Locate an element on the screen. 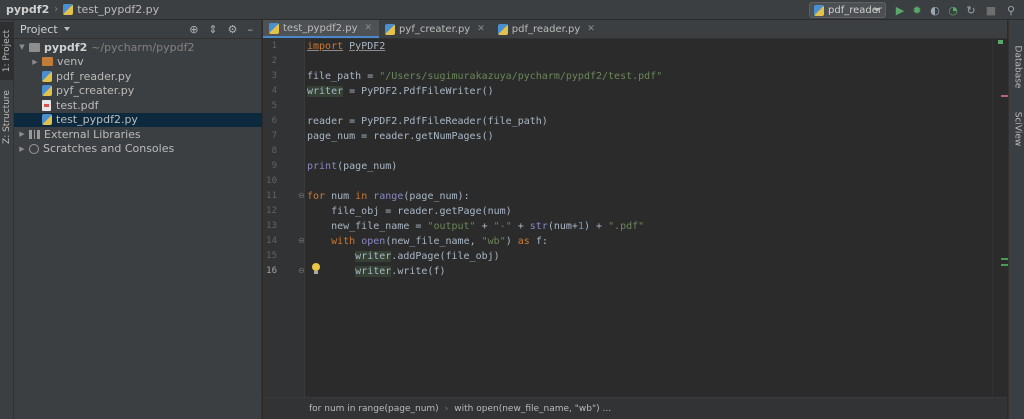 The height and width of the screenshot is (419, 1024). tree-item-pdf-reader: pdf_reader.py is located at coordinates (138, 76).